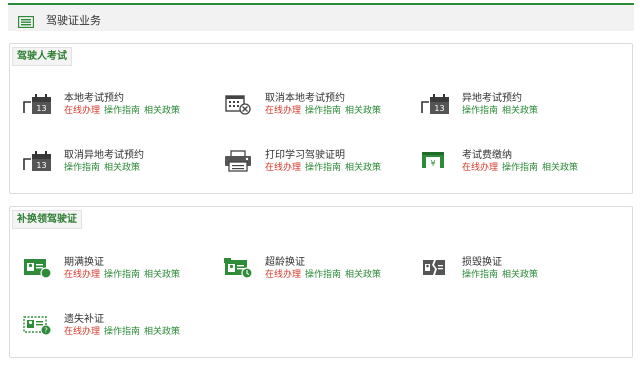  What do you see at coordinates (436, 268) in the screenshot?
I see `id-card-damaged-icon` at bounding box center [436, 268].